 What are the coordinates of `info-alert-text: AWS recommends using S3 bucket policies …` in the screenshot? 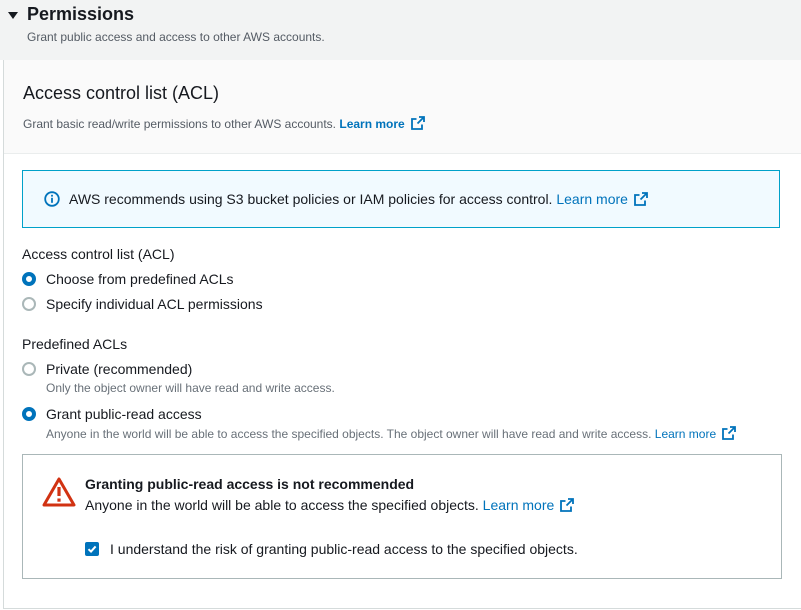 It's located at (358, 199).